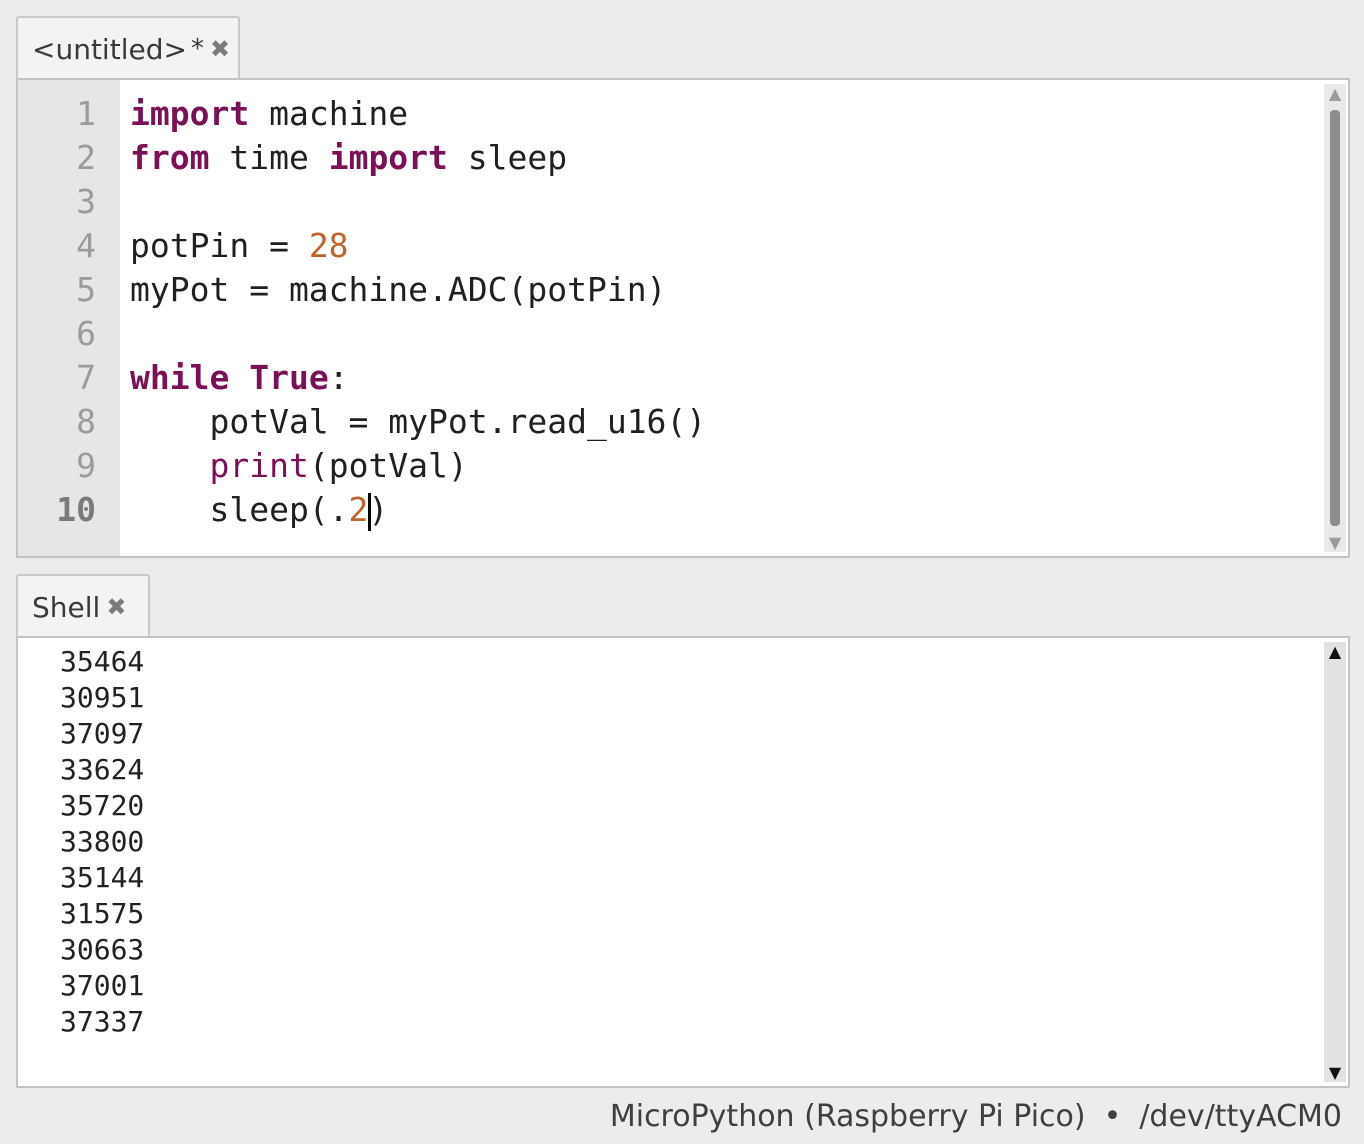 Image resolution: width=1364 pixels, height=1144 pixels. Describe the element at coordinates (507, 157) in the screenshot. I see `code-token: sleep` at that location.